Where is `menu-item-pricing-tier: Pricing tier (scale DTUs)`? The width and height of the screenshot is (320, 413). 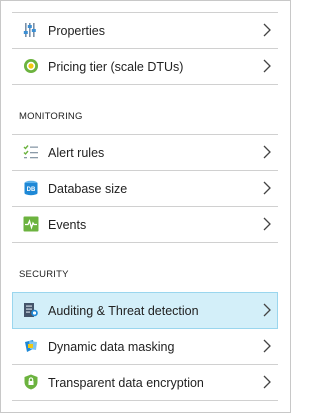 menu-item-pricing-tier: Pricing tier (scale DTUs) is located at coordinates (145, 67).